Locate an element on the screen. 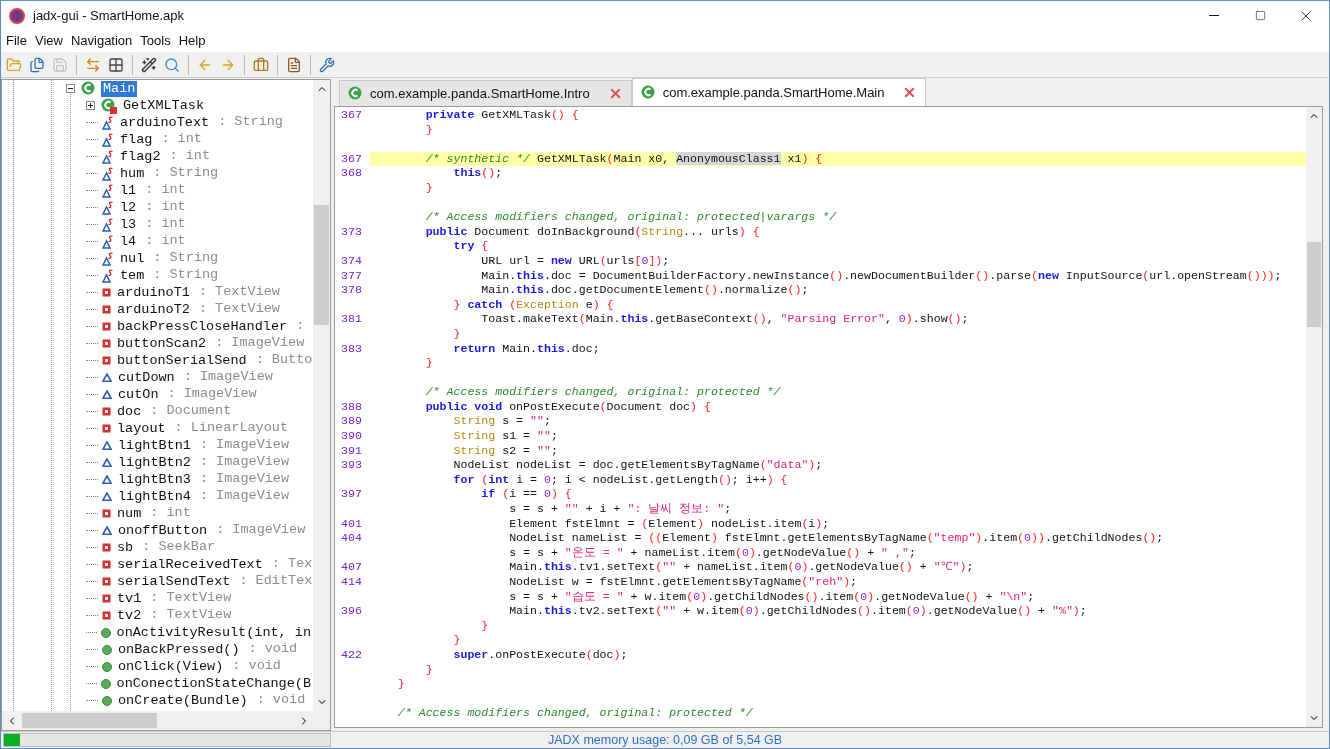 The image size is (1330, 749). tree-item-type: : String is located at coordinates (186, 258).